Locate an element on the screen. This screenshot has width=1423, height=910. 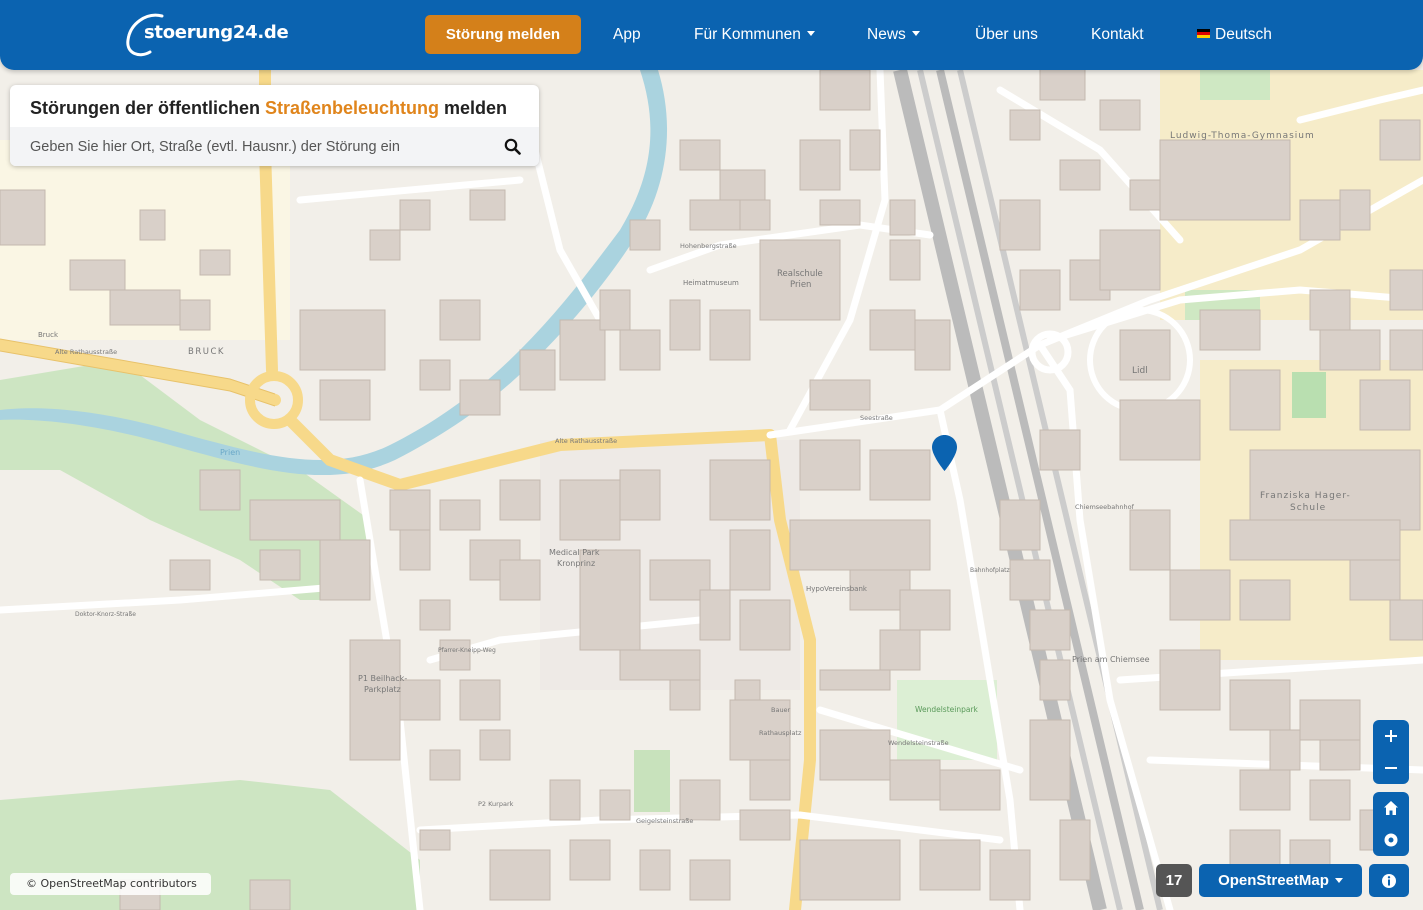
label-alte-rathausstrasse: Alte Rathausstraße is located at coordinates (586, 441).